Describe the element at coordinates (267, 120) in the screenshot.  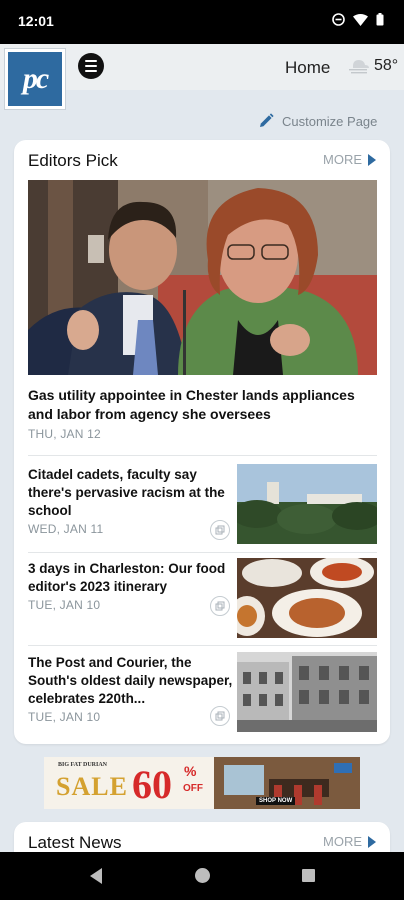
I see `pencil-icon` at that location.